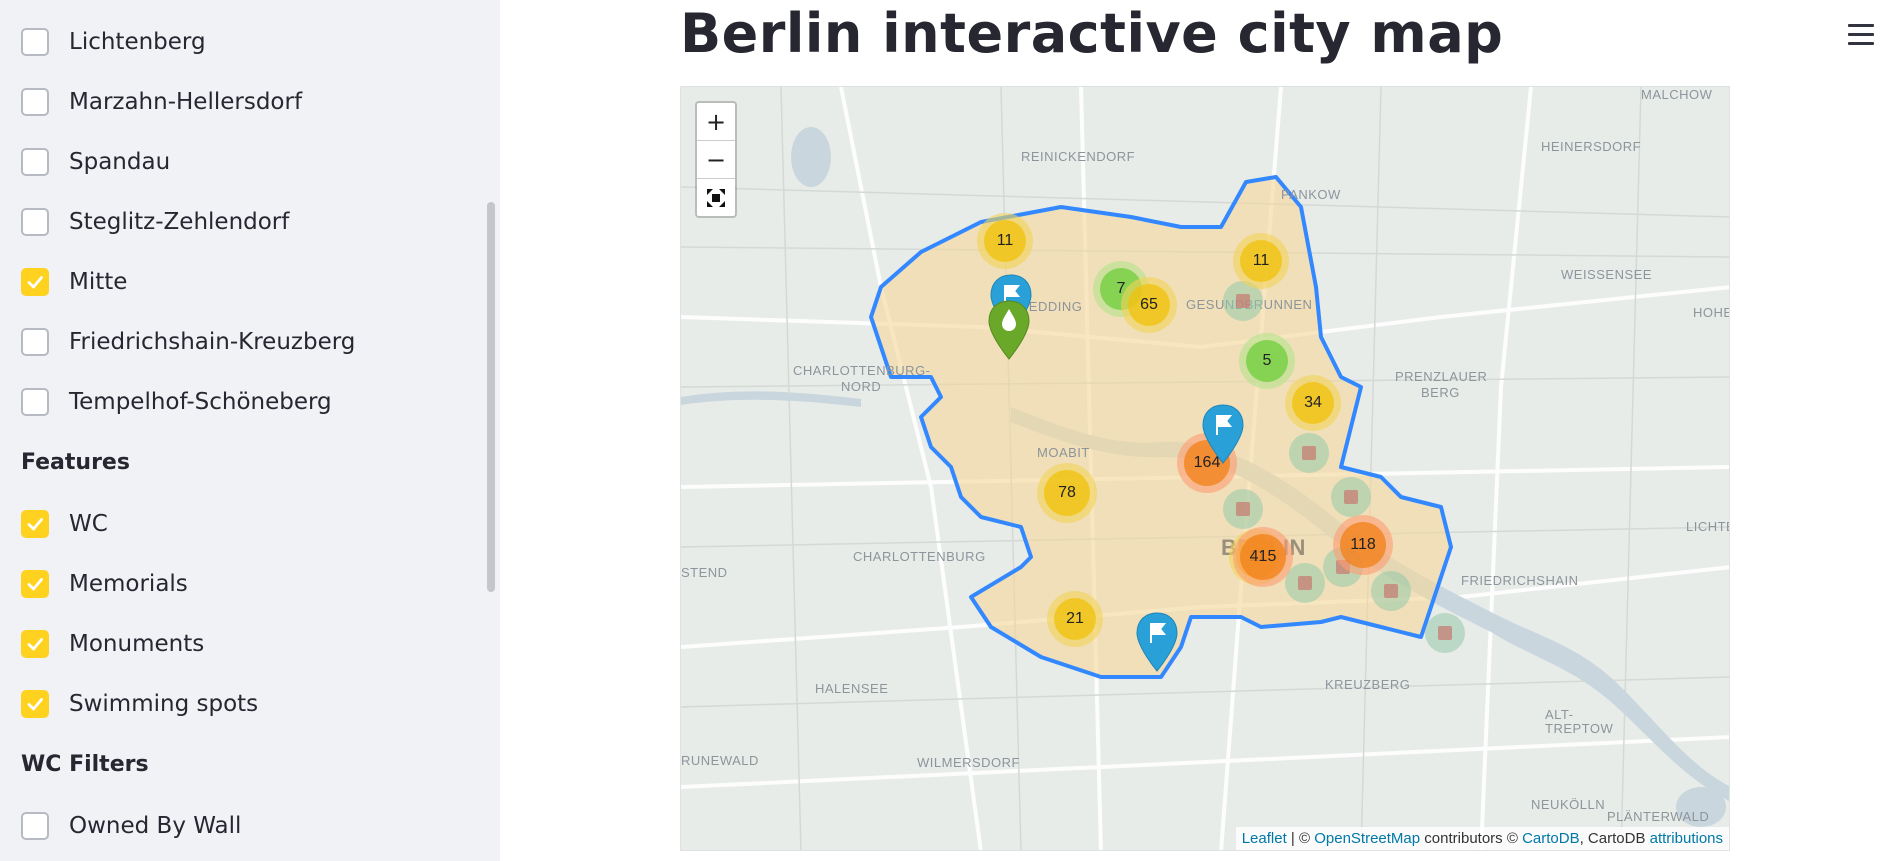 The width and height of the screenshot is (1892, 861). What do you see at coordinates (1471, 838) in the screenshot?
I see `attribution-contrib: contributors ©` at bounding box center [1471, 838].